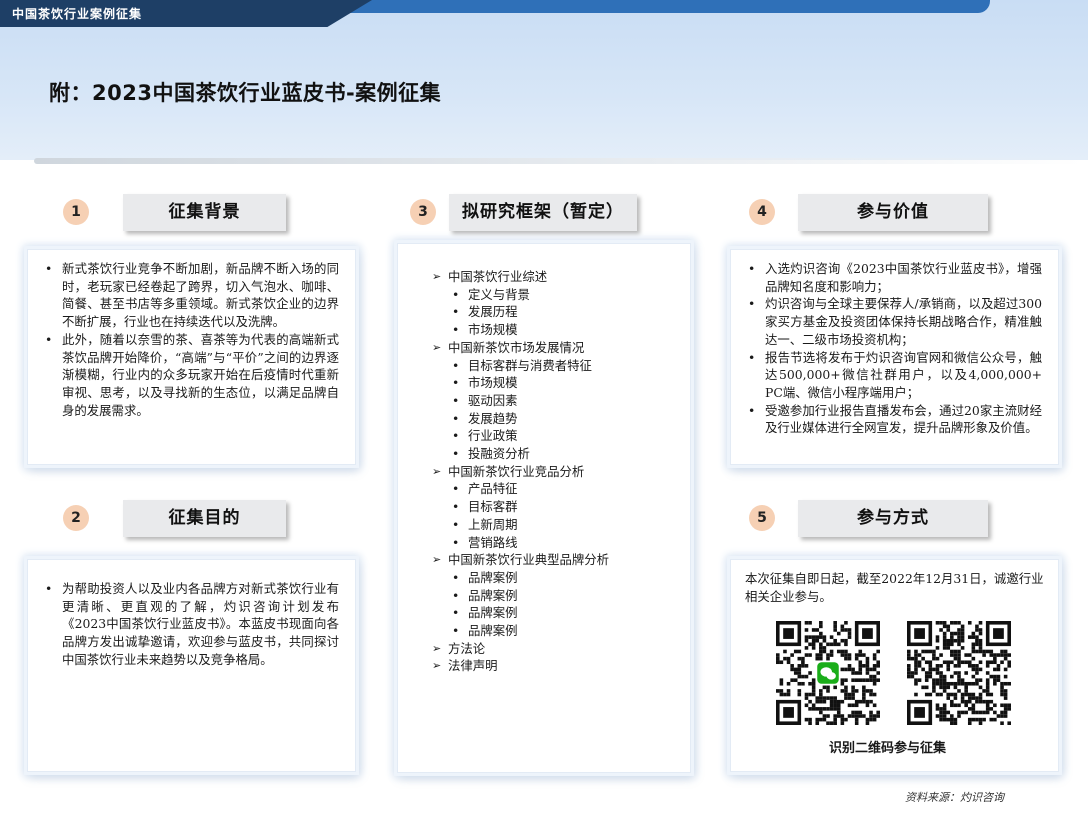 Image resolution: width=1088 pixels, height=816 pixels. What do you see at coordinates (561, 436) in the screenshot?
I see `framework-subitem: 行业政策` at bounding box center [561, 436].